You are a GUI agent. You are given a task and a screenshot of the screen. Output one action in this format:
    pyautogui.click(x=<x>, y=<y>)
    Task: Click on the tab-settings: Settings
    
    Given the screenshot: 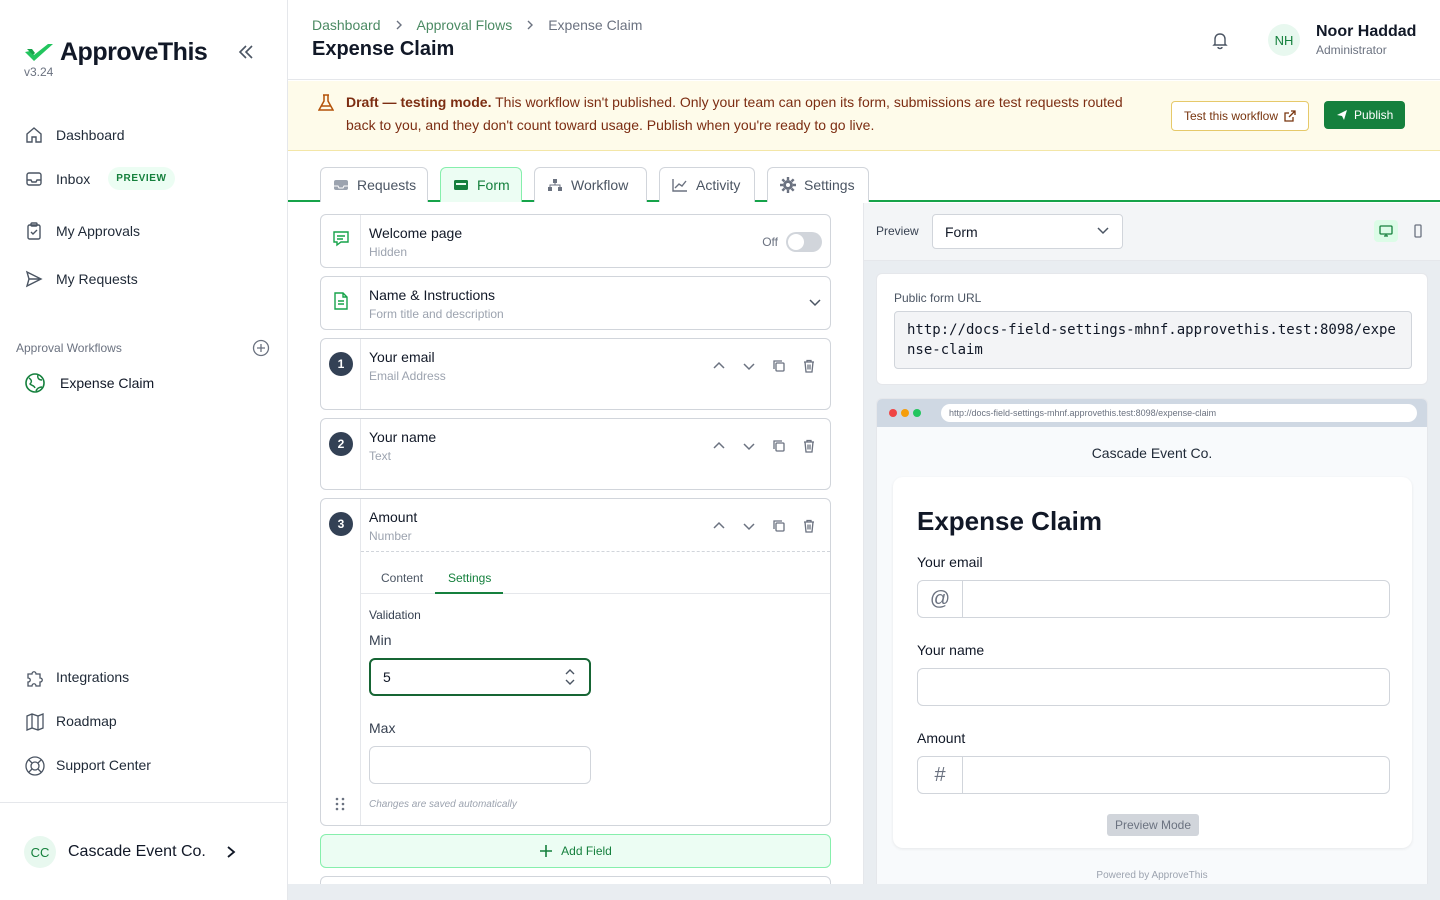 What is the action you would take?
    pyautogui.click(x=818, y=184)
    